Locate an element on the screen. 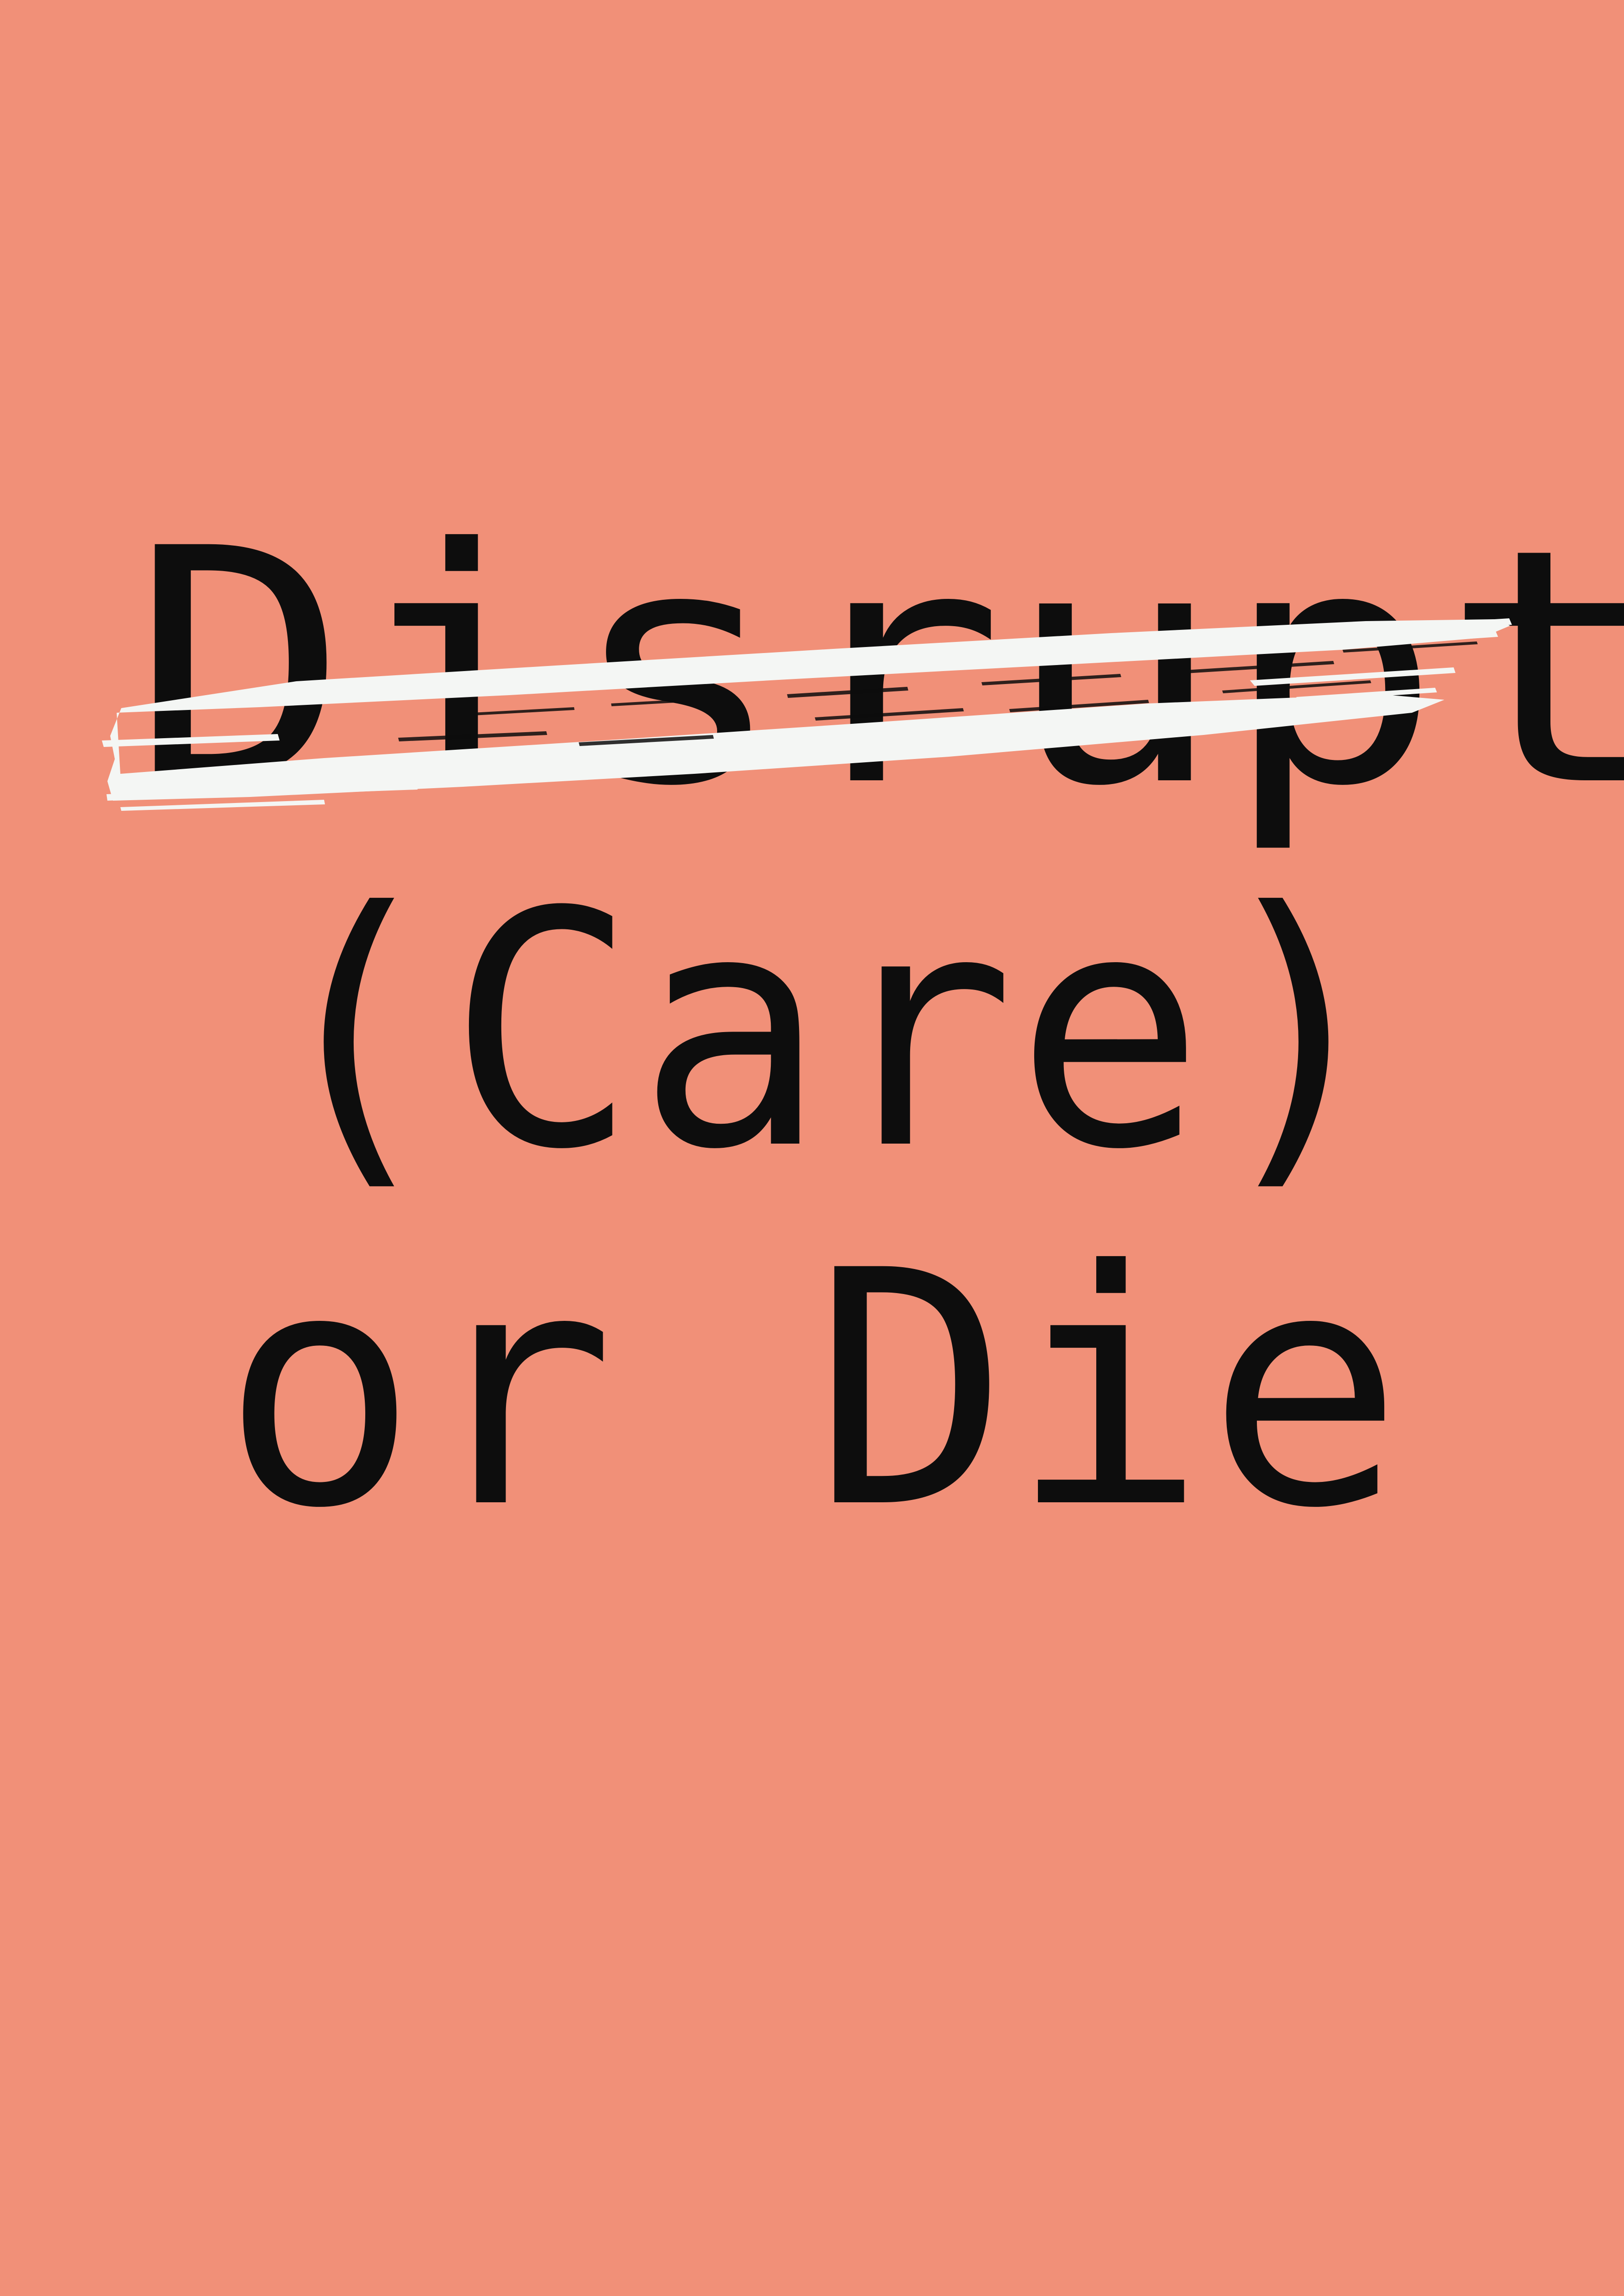  headline-line-or-die: or Die is located at coordinates (812, 1390).